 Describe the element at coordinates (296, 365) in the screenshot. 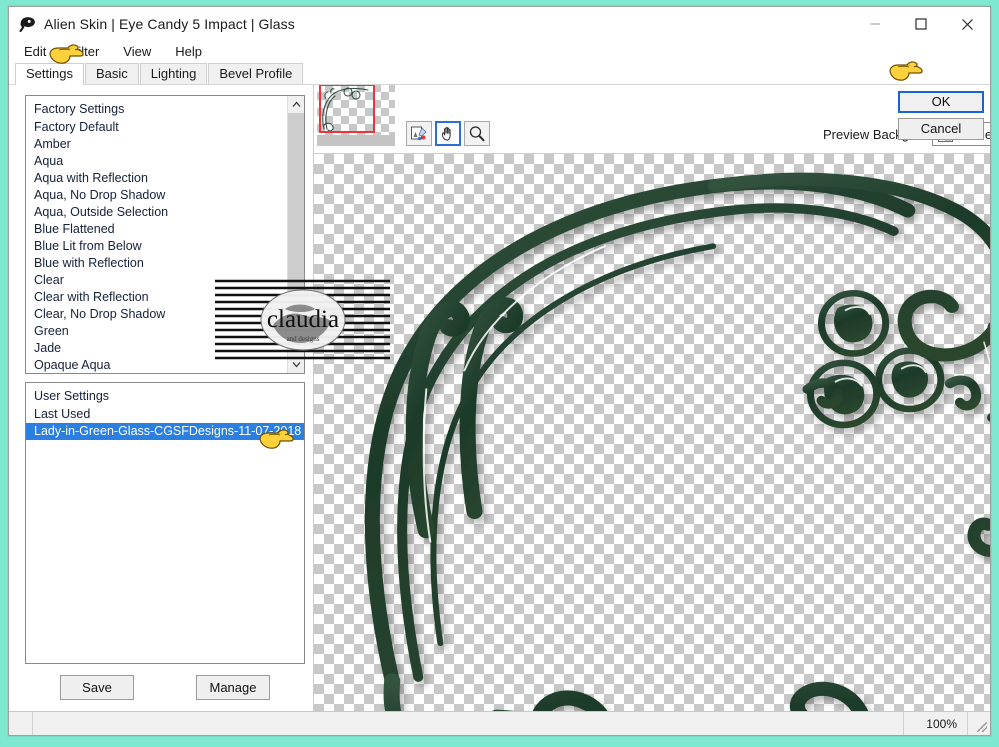

I see `scroll-down-icon` at that location.